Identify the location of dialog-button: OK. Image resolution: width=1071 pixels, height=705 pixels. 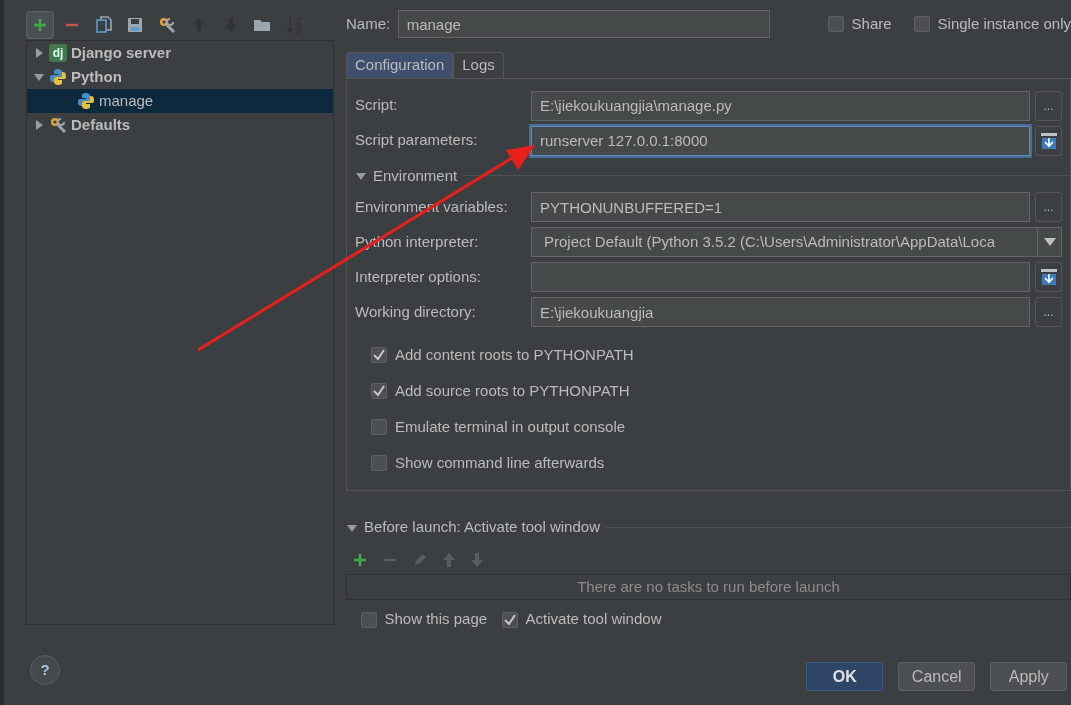
(845, 677).